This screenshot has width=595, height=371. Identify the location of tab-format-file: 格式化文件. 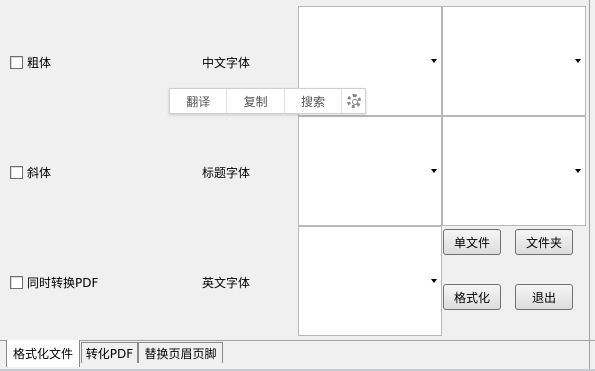
(43, 353).